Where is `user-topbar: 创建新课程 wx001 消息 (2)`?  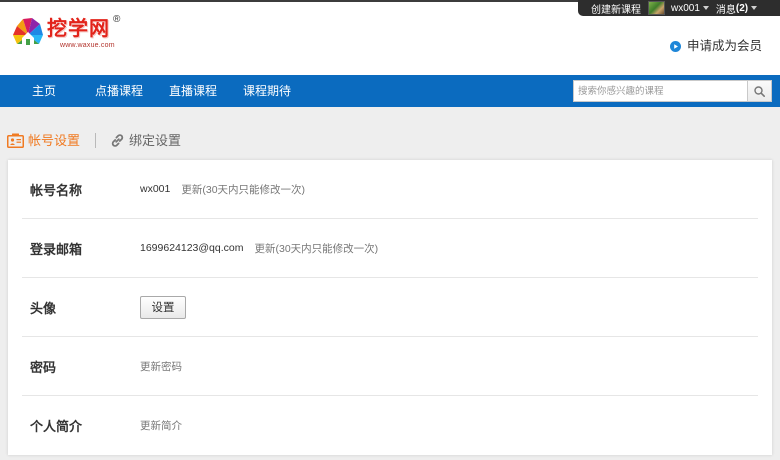 user-topbar: 创建新课程 wx001 消息 (2) is located at coordinates (679, 8).